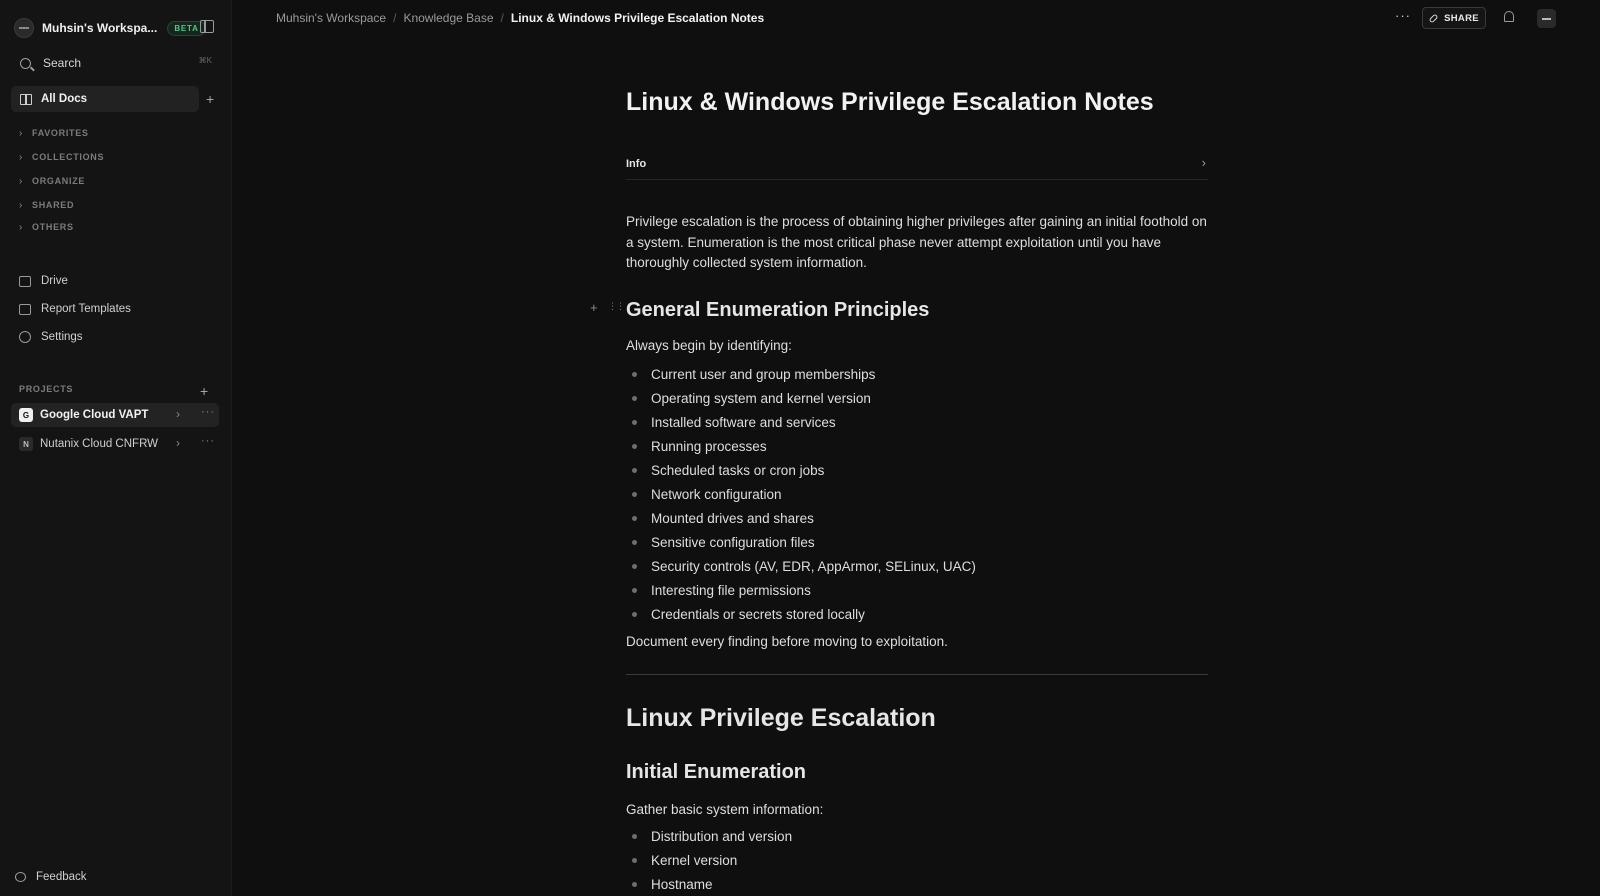 This screenshot has height=896, width=1600. I want to click on list-item: Hostname, so click(709, 886).